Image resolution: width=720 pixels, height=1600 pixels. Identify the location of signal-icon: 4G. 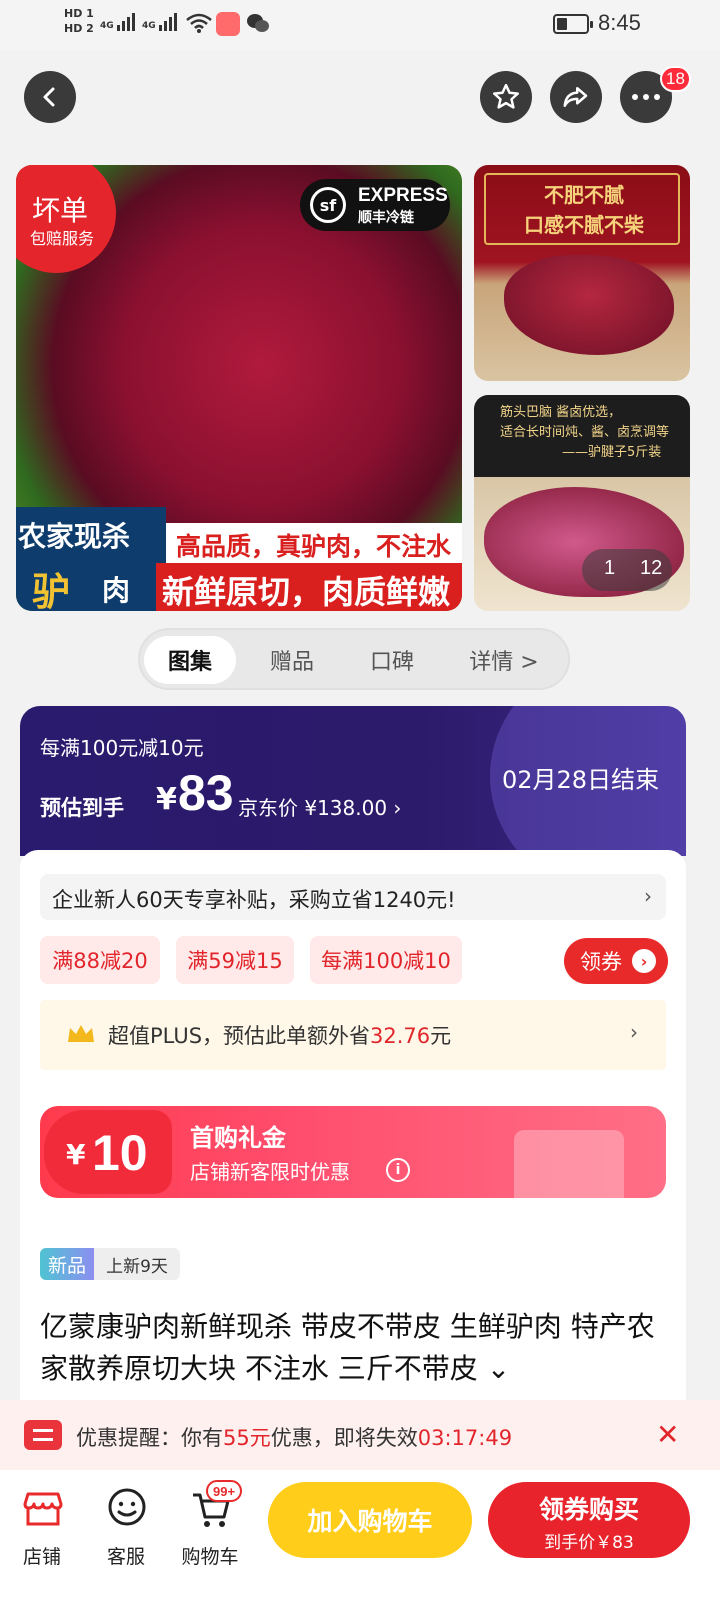
(117, 22).